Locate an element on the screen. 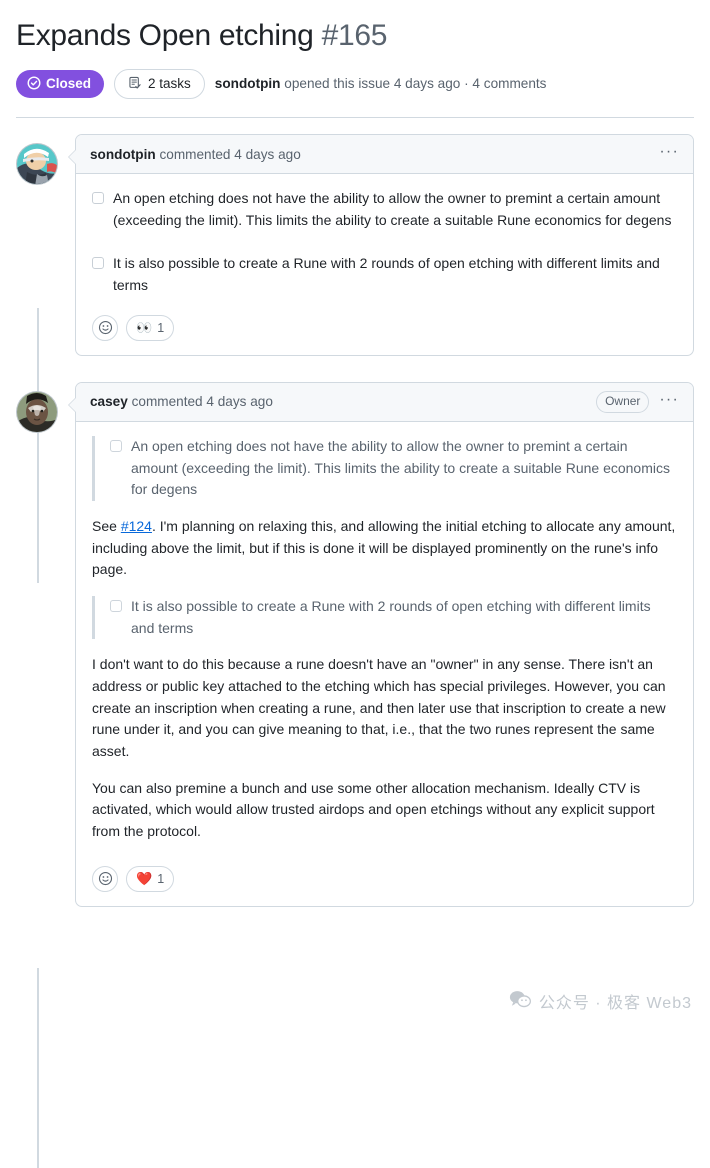 The width and height of the screenshot is (710, 1168). issue-reference-link: #124 is located at coordinates (136, 526).